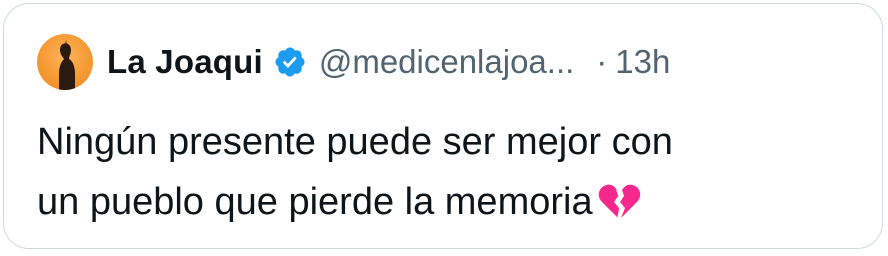 This screenshot has height=256, width=888. Describe the element at coordinates (619, 201) in the screenshot. I see `broken-heart-icon` at that location.